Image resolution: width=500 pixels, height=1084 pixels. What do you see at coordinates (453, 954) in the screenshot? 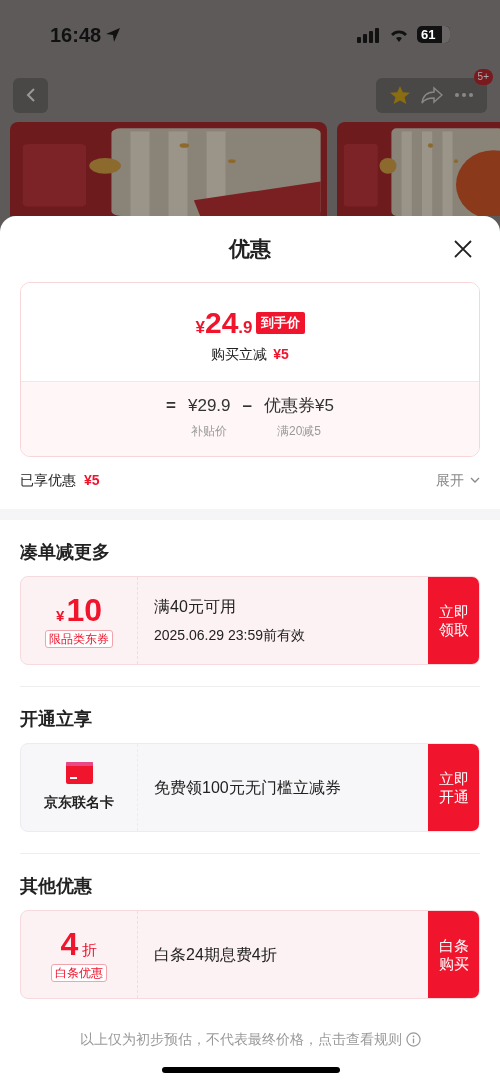
I see `offer-action-button: 白条 购买` at bounding box center [453, 954].